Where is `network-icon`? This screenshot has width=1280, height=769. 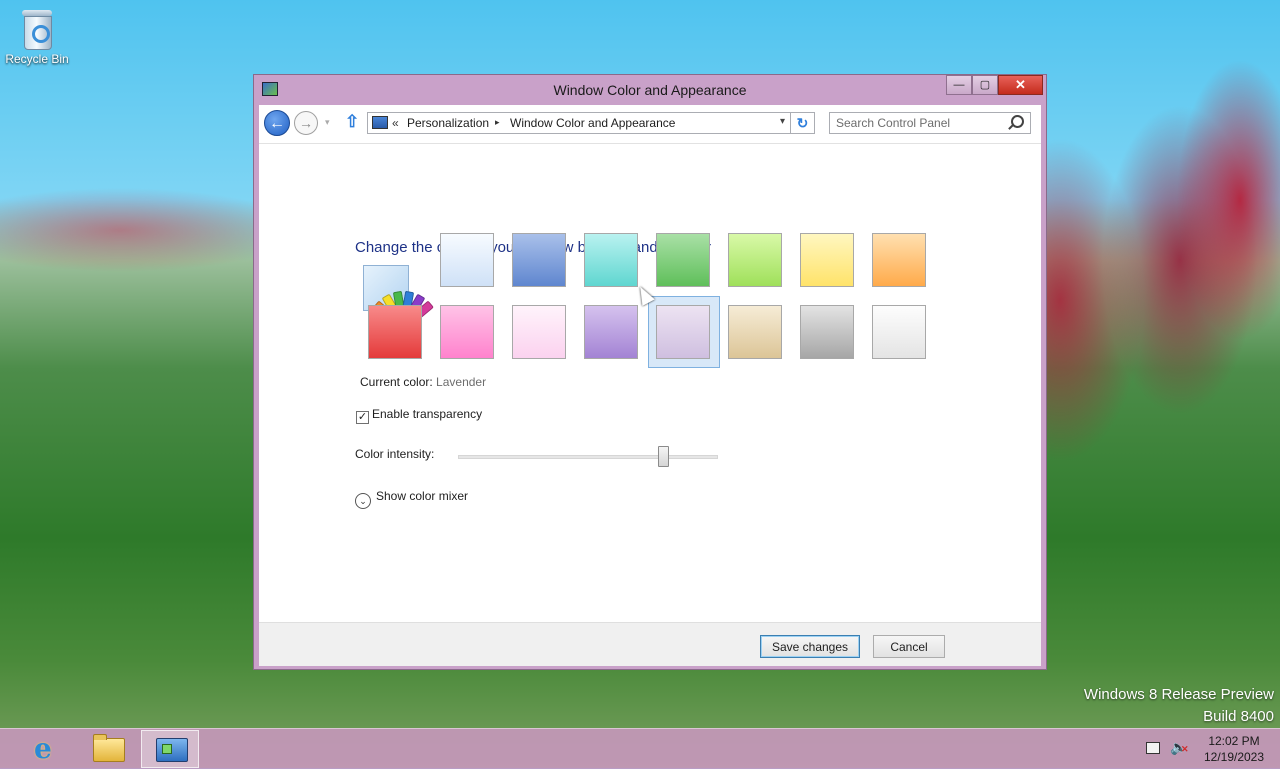 network-icon is located at coordinates (1153, 748).